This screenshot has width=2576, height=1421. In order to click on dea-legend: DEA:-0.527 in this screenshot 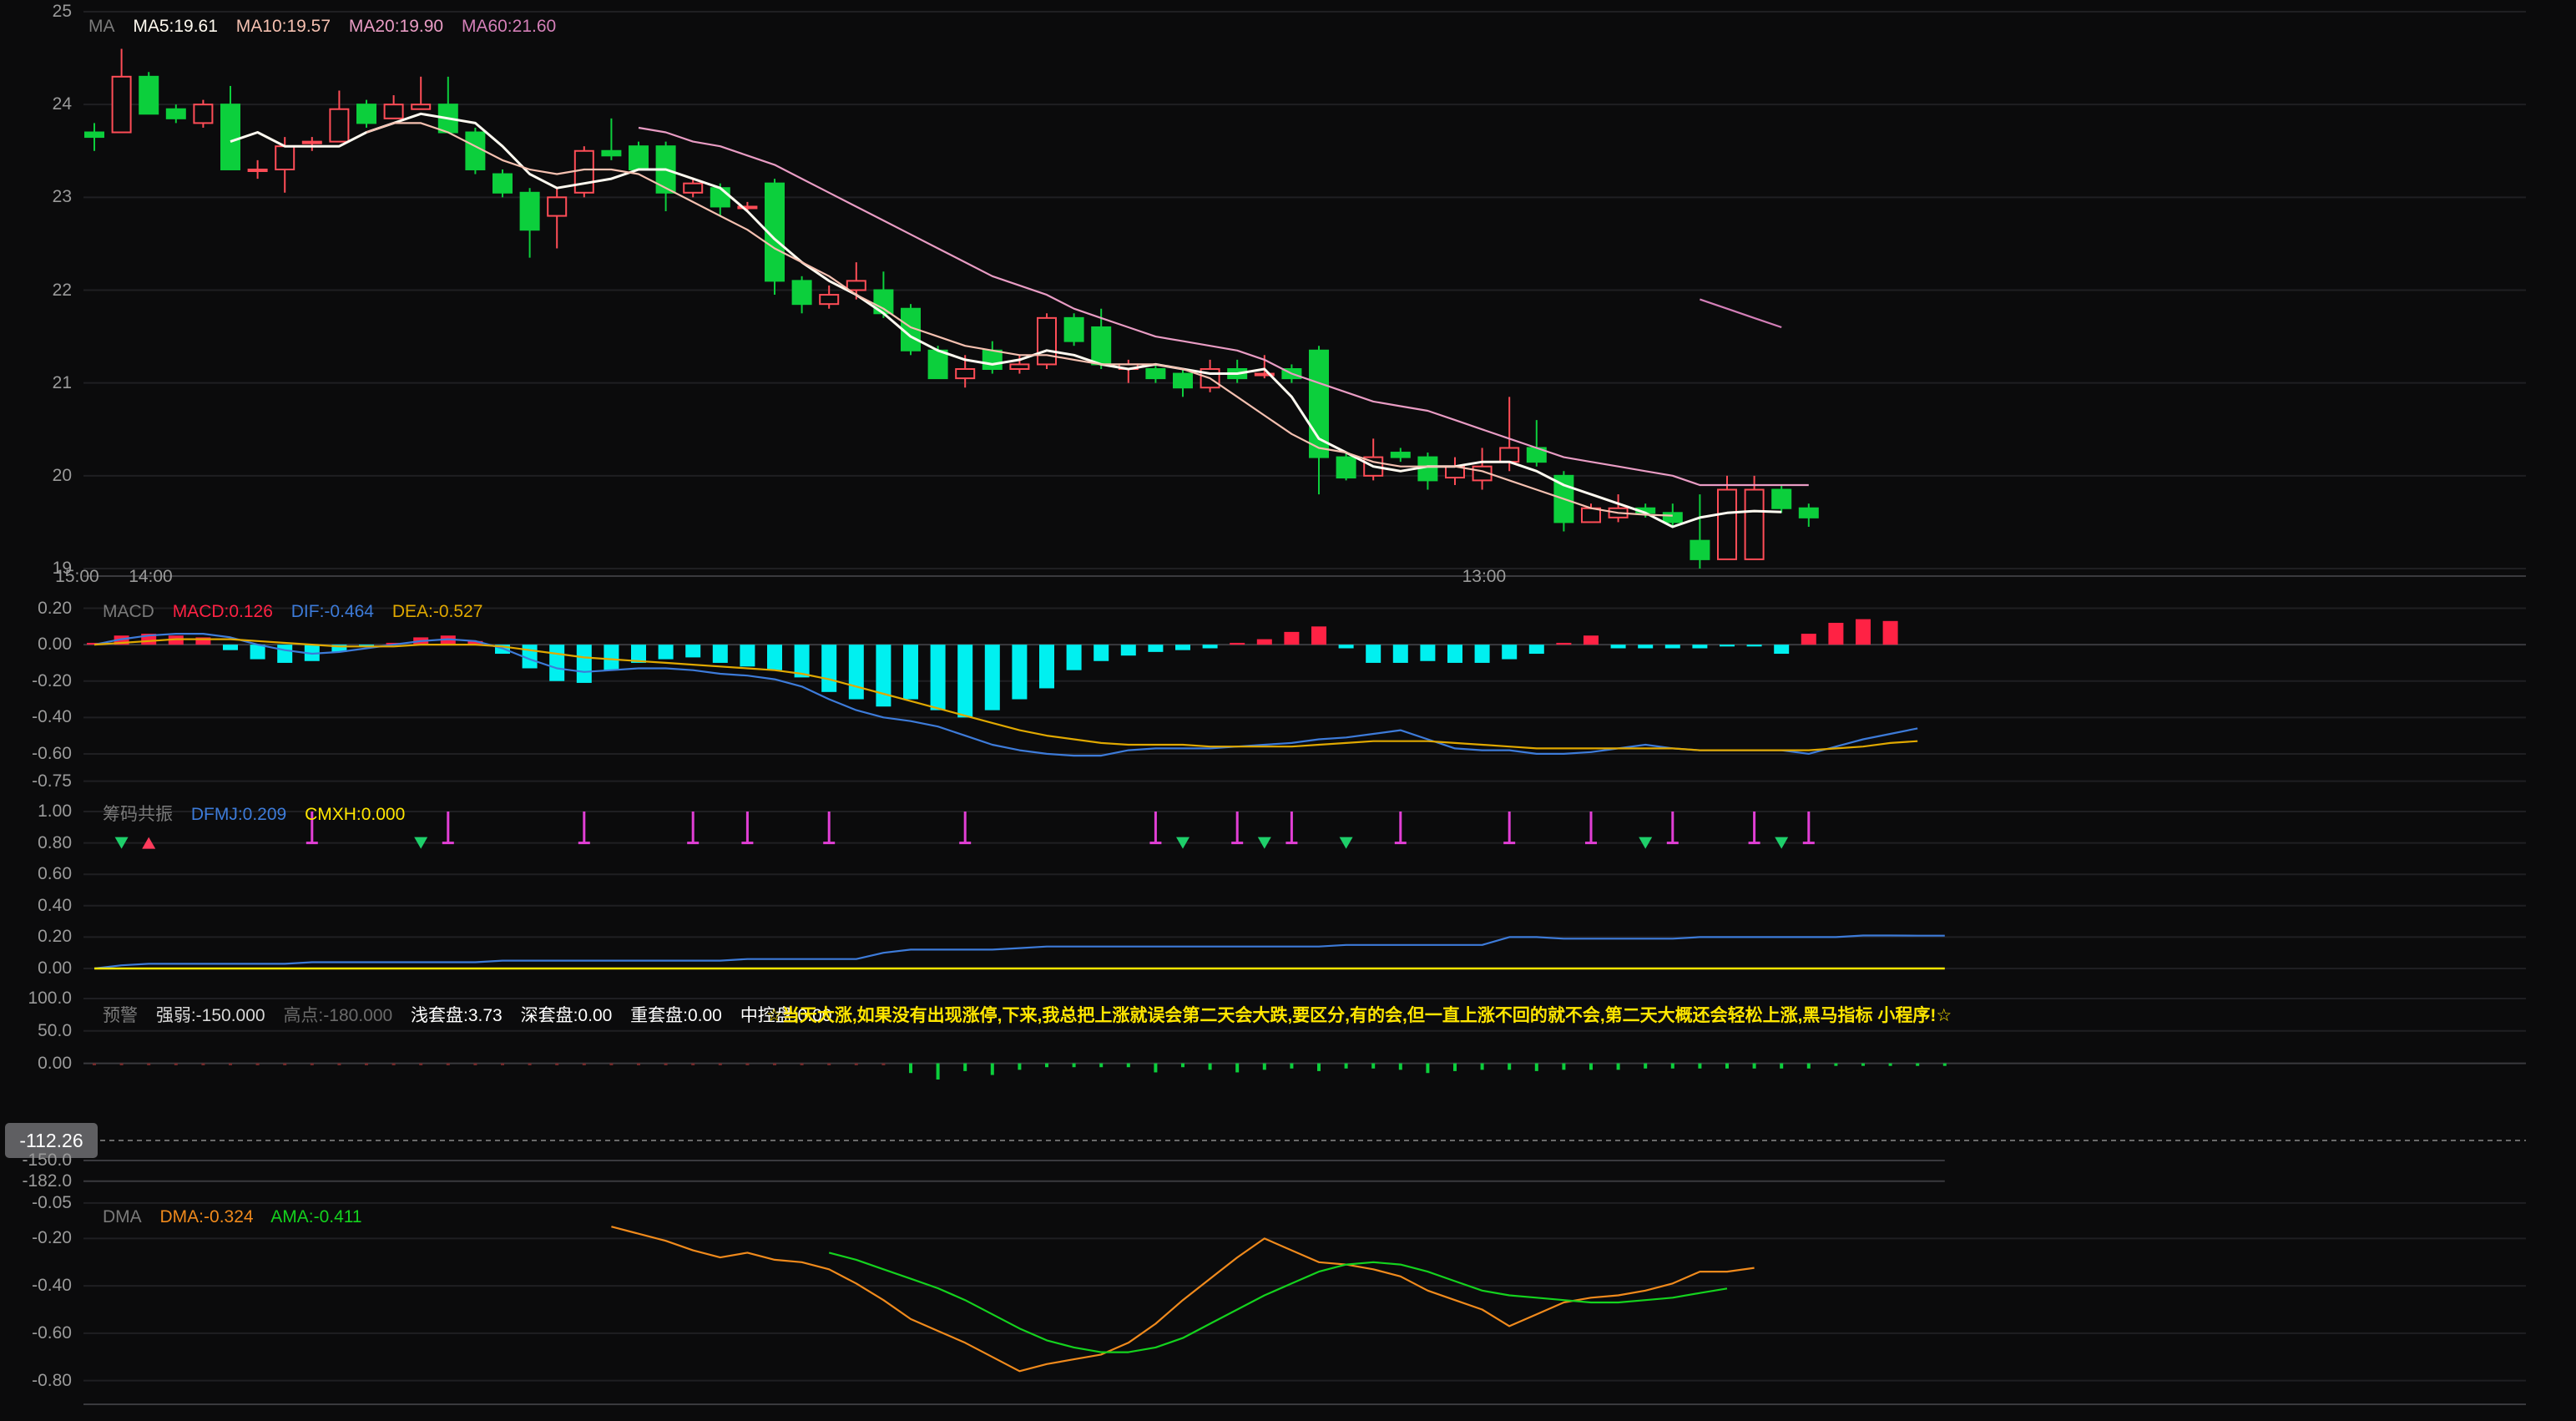, I will do `click(437, 612)`.